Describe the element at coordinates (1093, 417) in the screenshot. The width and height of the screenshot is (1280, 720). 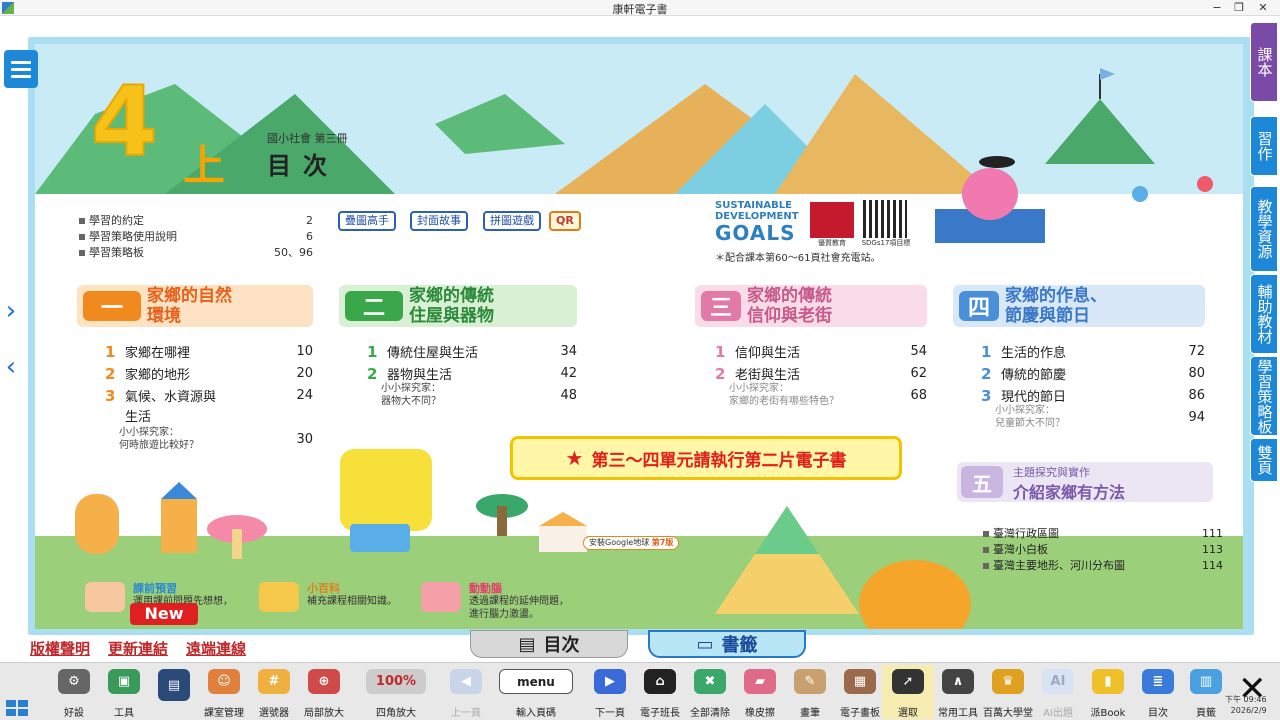
I see `explore-item: 小小探究家： 兒童節大不同？ 94` at that location.